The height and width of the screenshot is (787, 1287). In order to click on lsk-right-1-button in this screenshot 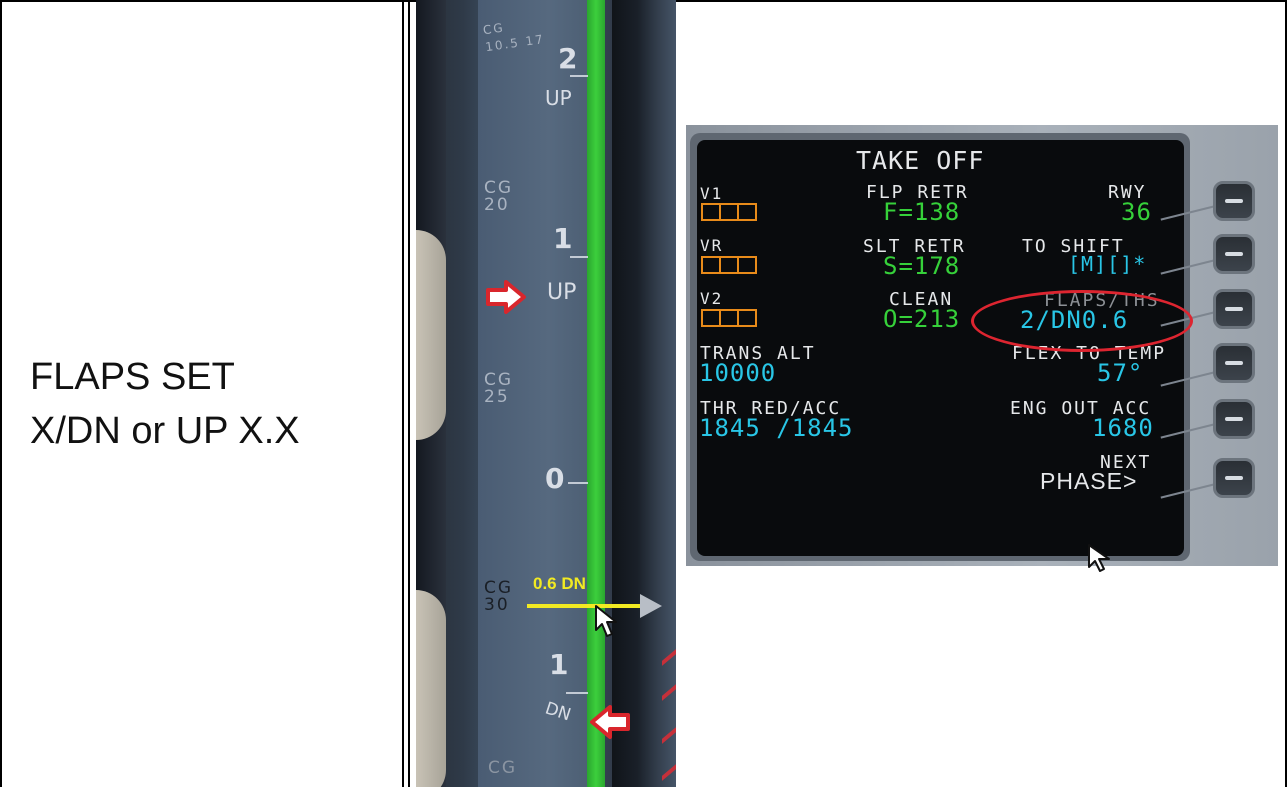, I will do `click(1234, 201)`.